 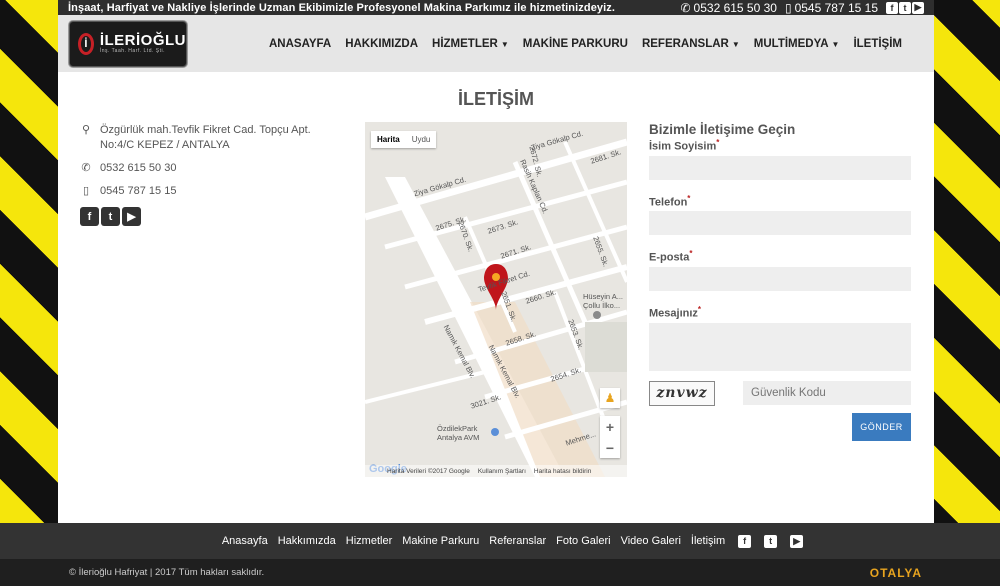 What do you see at coordinates (142, 40) in the screenshot?
I see `logo-text: İLERİOĞLU` at bounding box center [142, 40].